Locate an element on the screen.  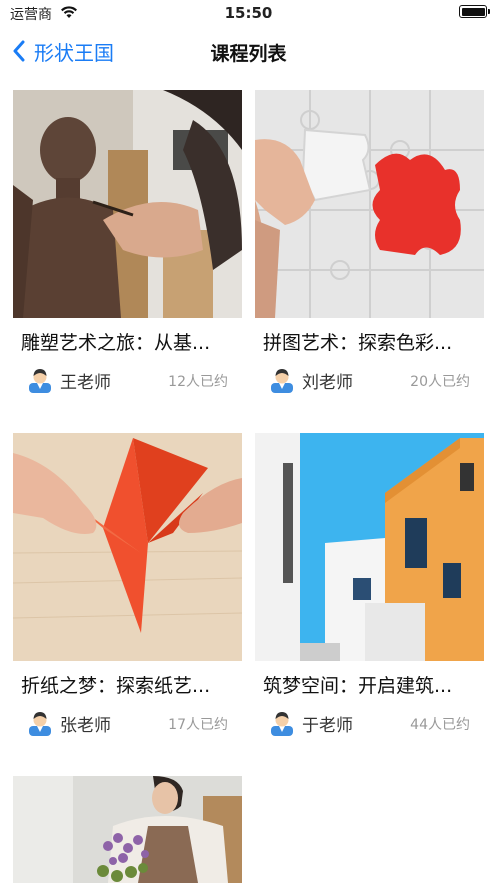
clock: 15:50 is located at coordinates (248, 13).